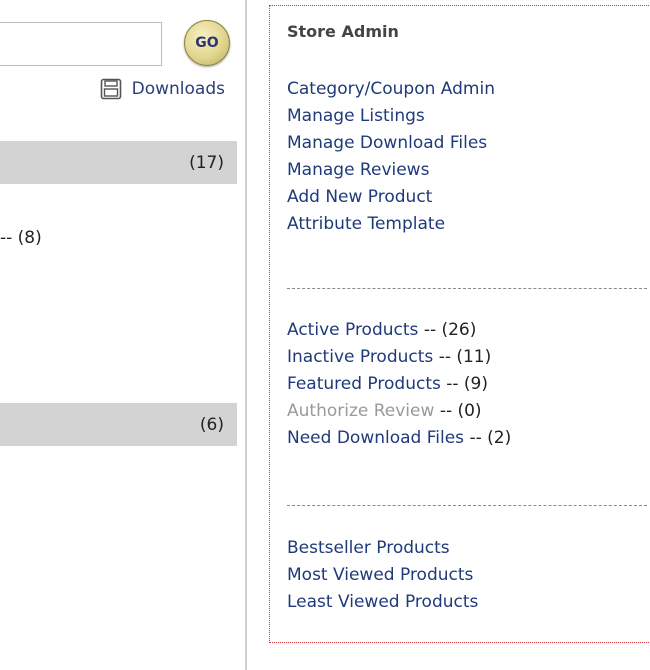  Describe the element at coordinates (178, 89) in the screenshot. I see `downloads-label: Downloads` at that location.